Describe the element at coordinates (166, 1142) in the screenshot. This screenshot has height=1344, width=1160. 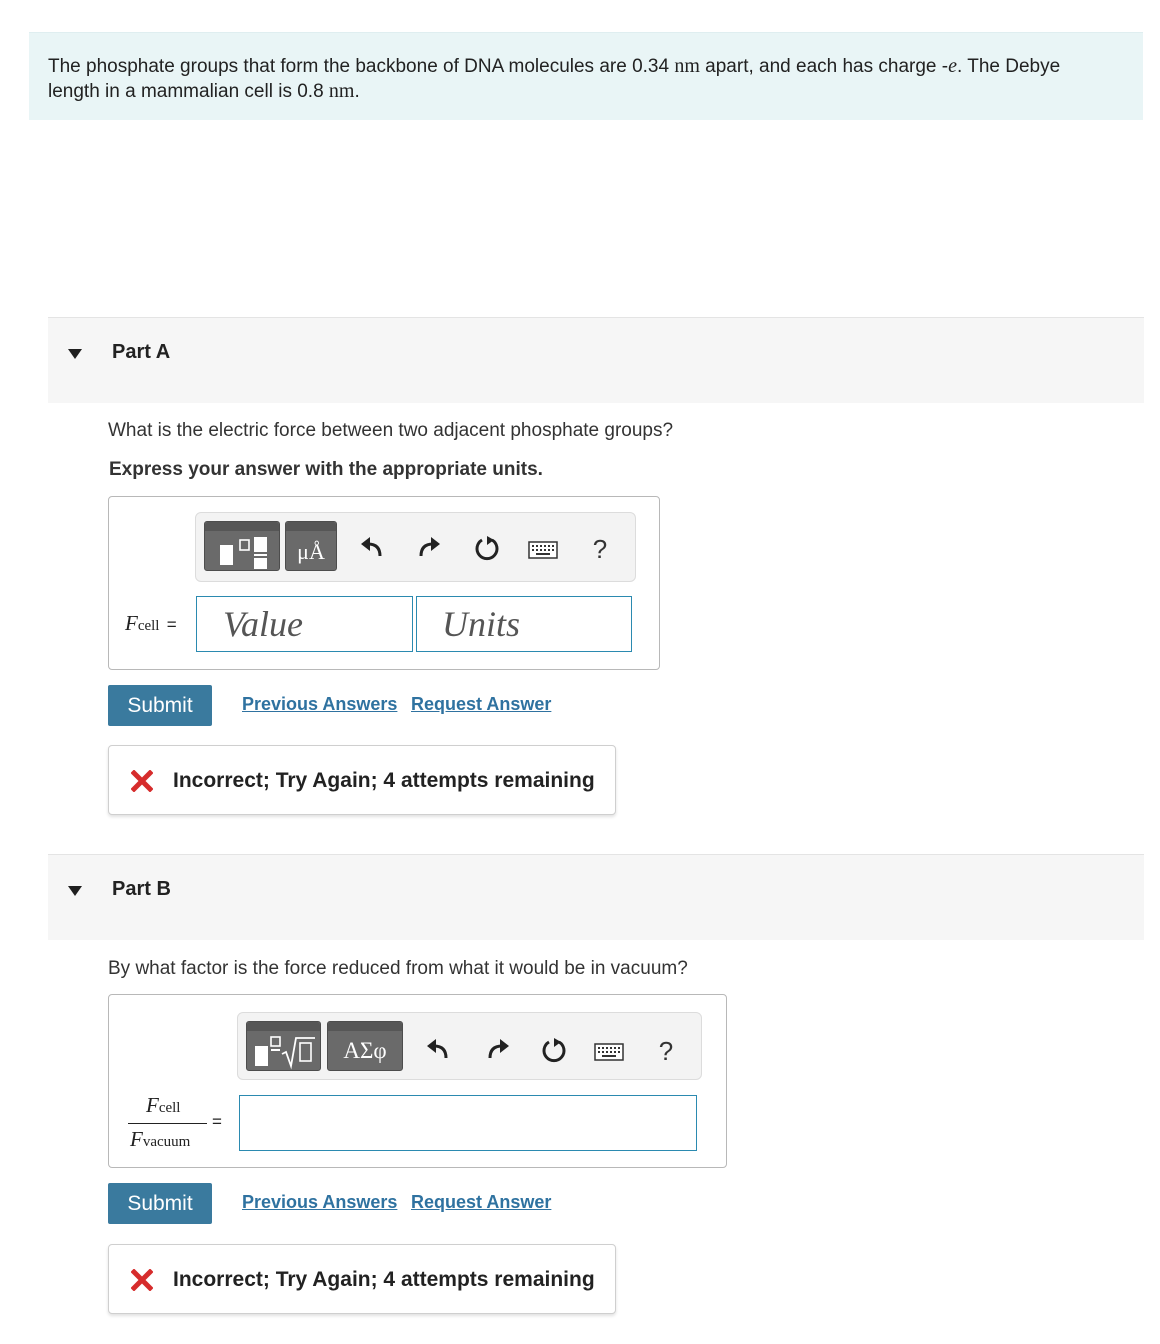
I see `denominator-subscript: vacuum` at that location.